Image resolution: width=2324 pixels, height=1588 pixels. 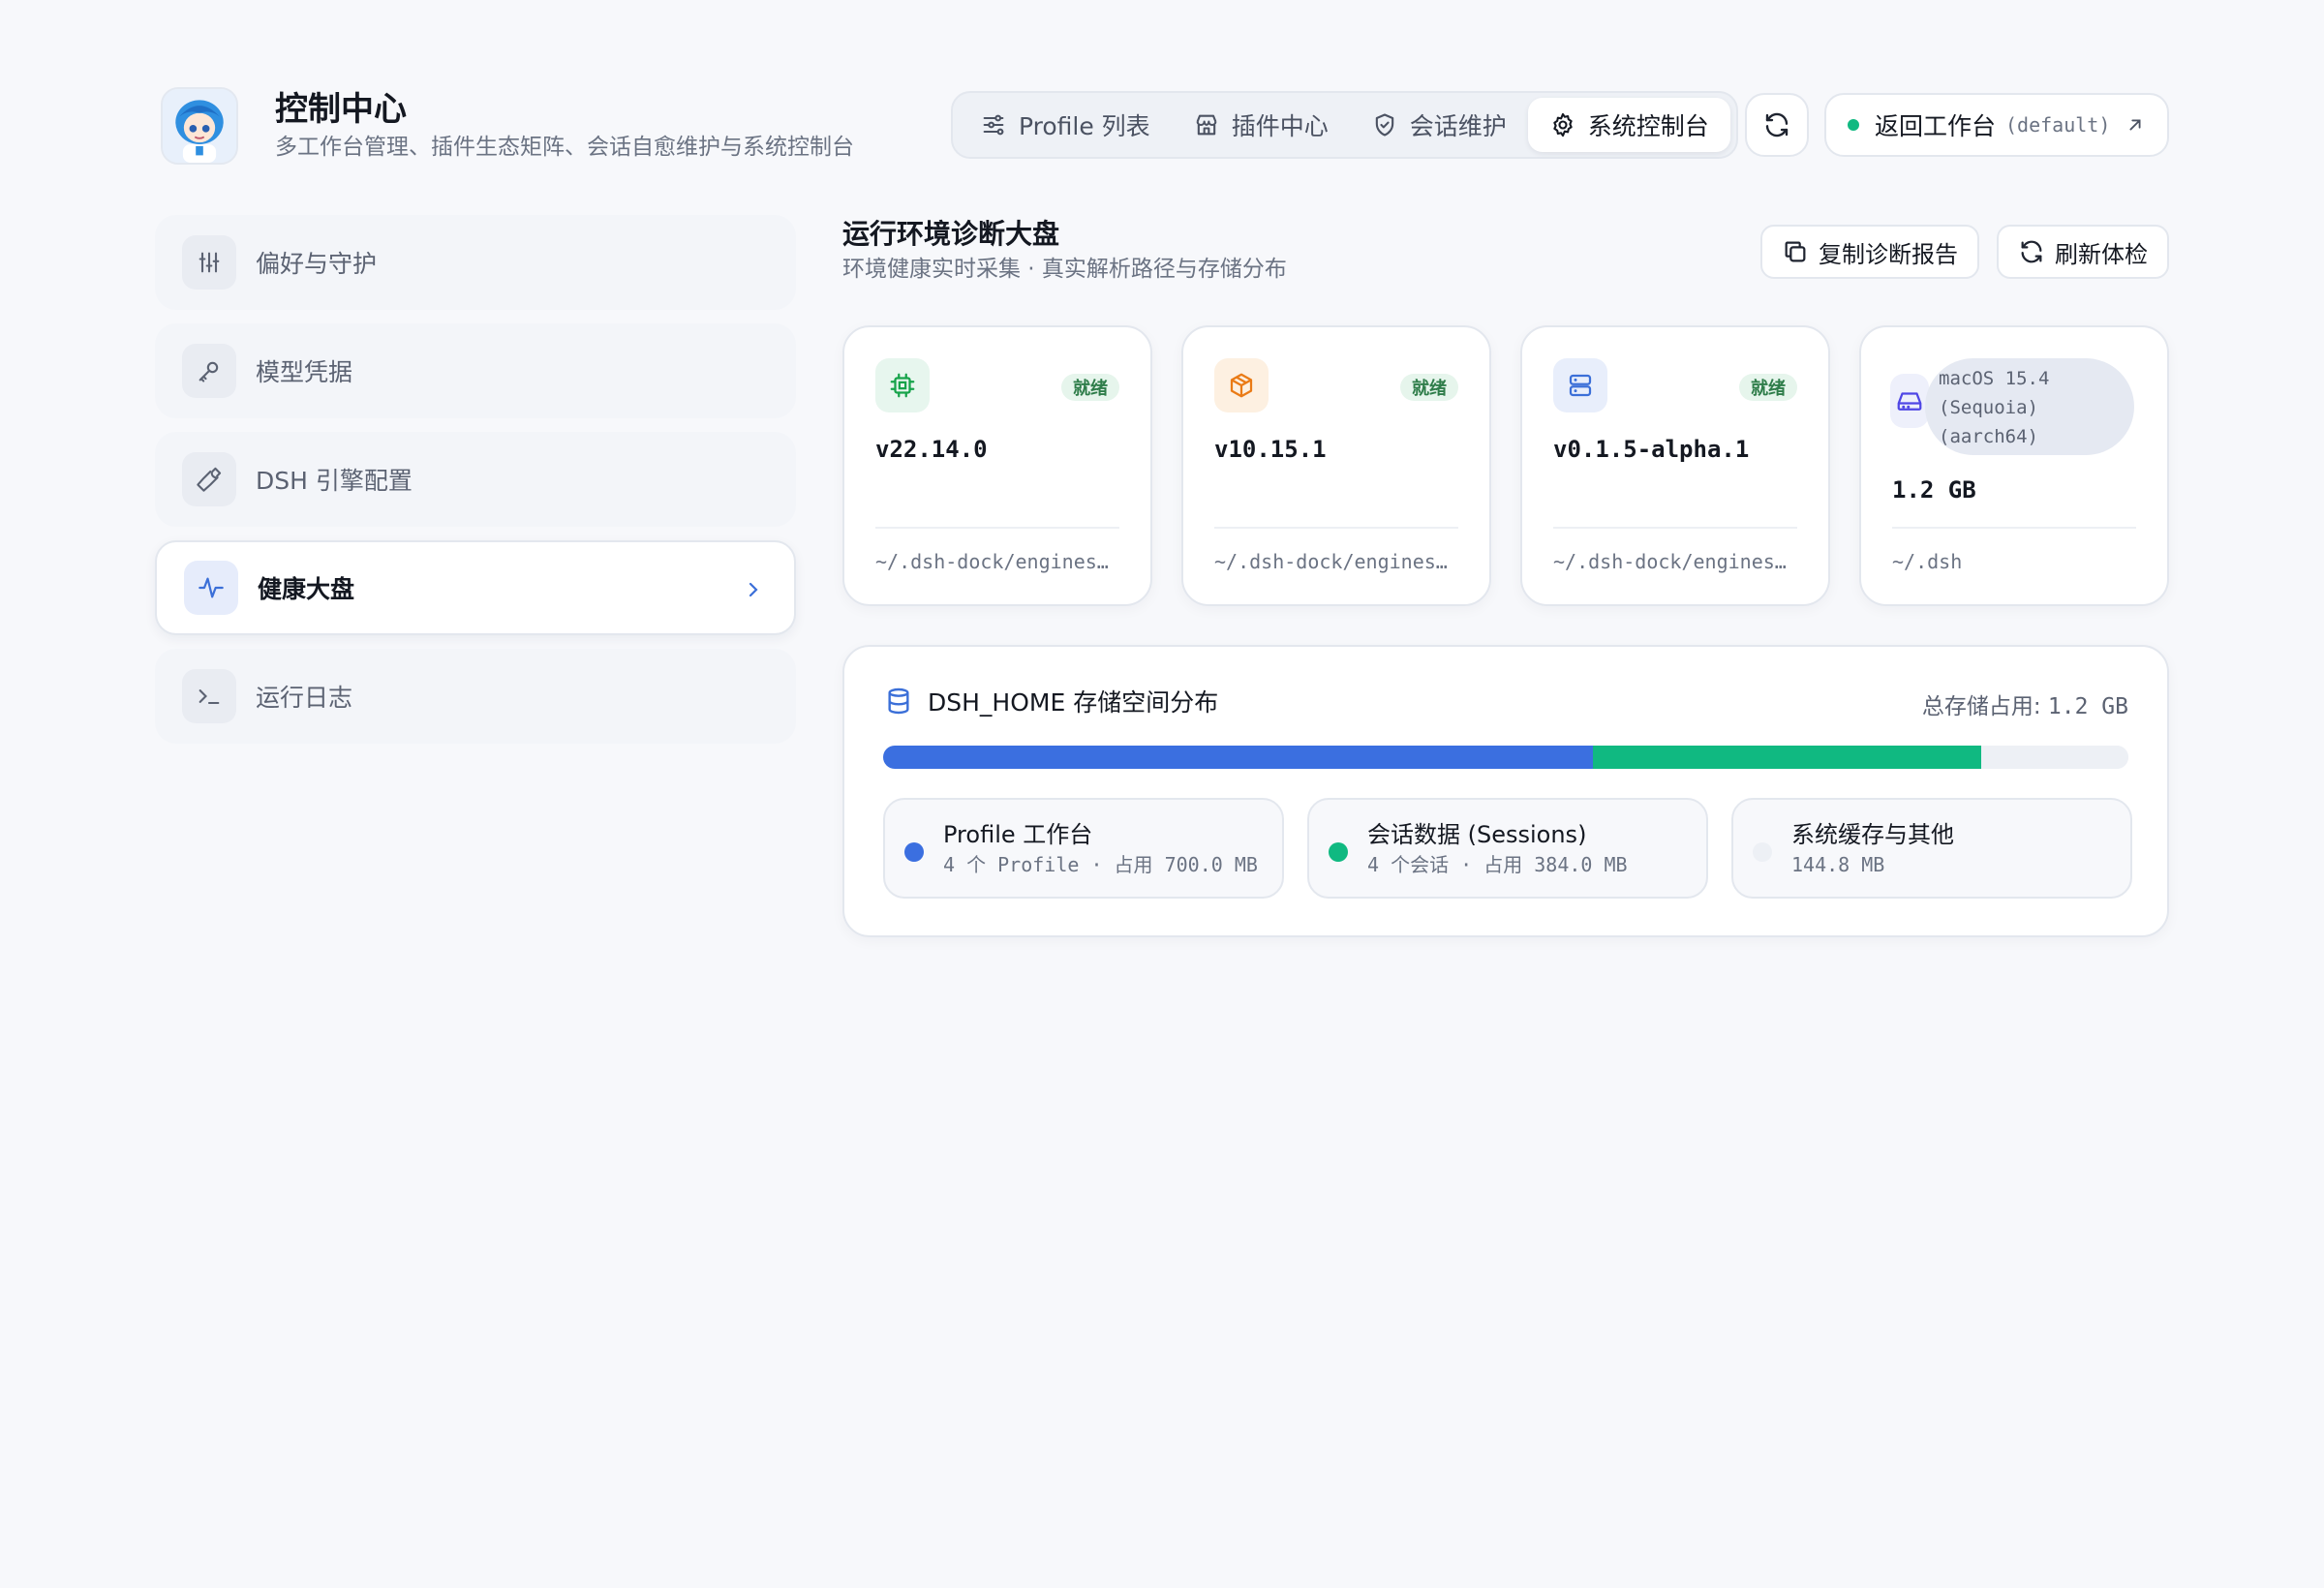 What do you see at coordinates (1988, 436) in the screenshot?
I see `os-line: (aarch64)` at bounding box center [1988, 436].